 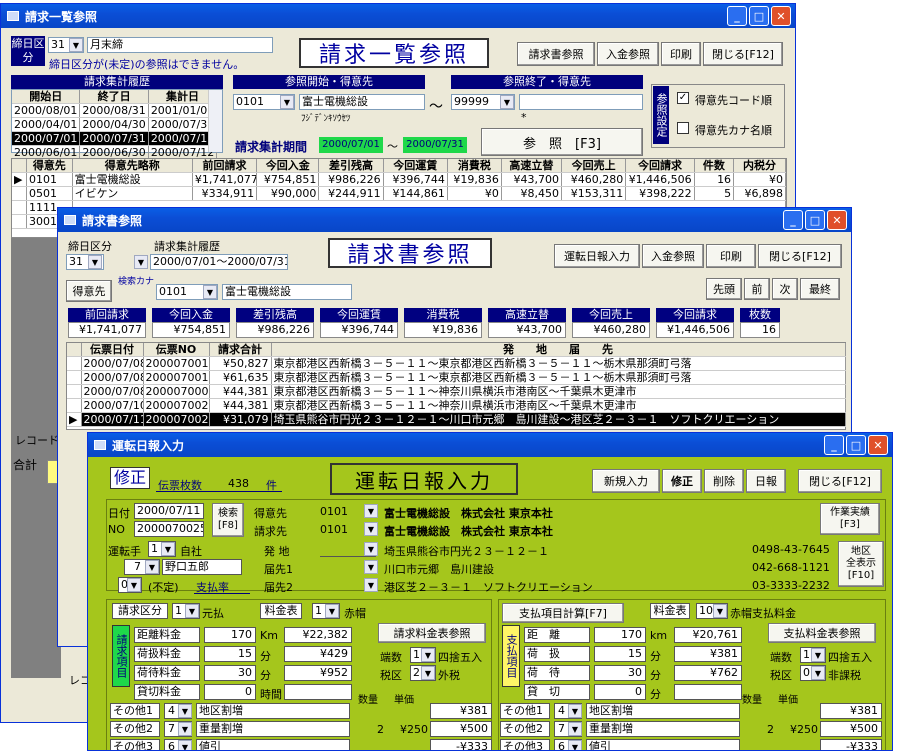 What do you see at coordinates (415, 193) in the screenshot?
I see `cell: ¥144,861` at bounding box center [415, 193].